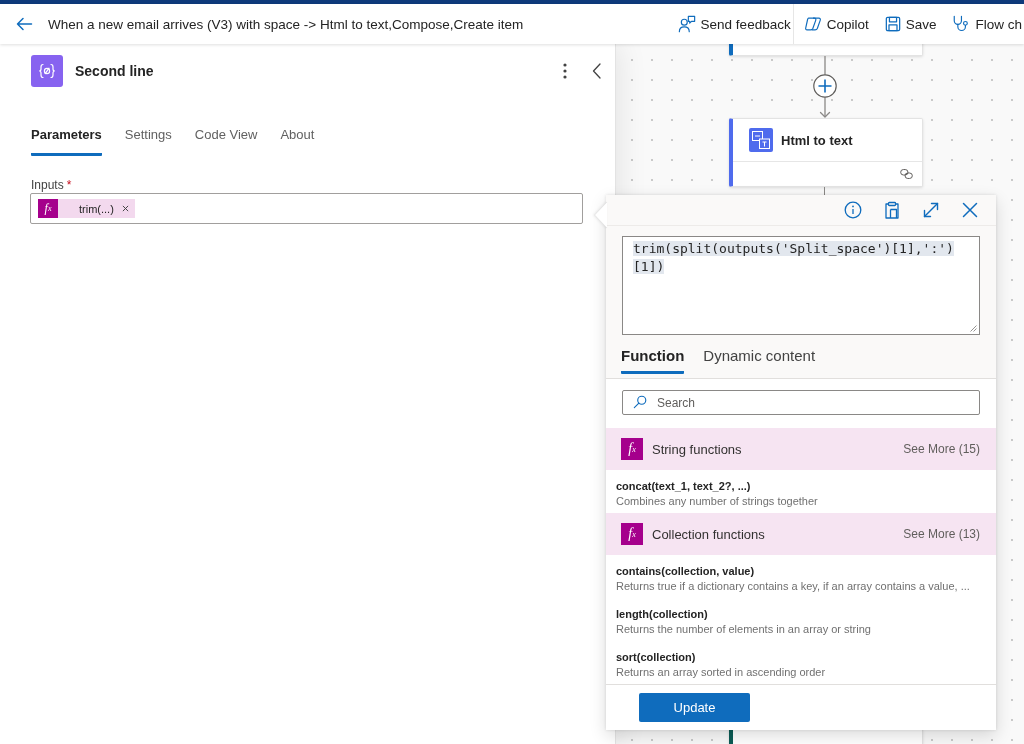 The image size is (1024, 744). What do you see at coordinates (51, 185) in the screenshot?
I see `field-label: Inputs *` at bounding box center [51, 185].